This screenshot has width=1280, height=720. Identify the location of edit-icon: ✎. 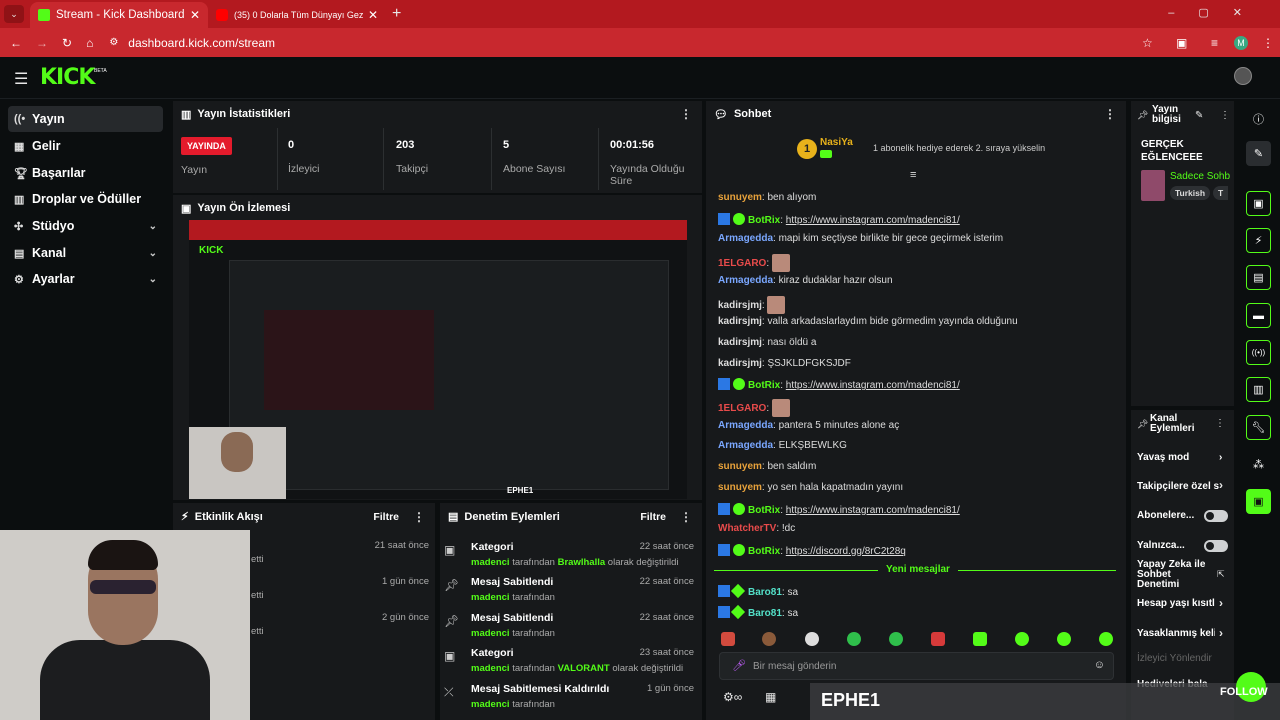
(1199, 115).